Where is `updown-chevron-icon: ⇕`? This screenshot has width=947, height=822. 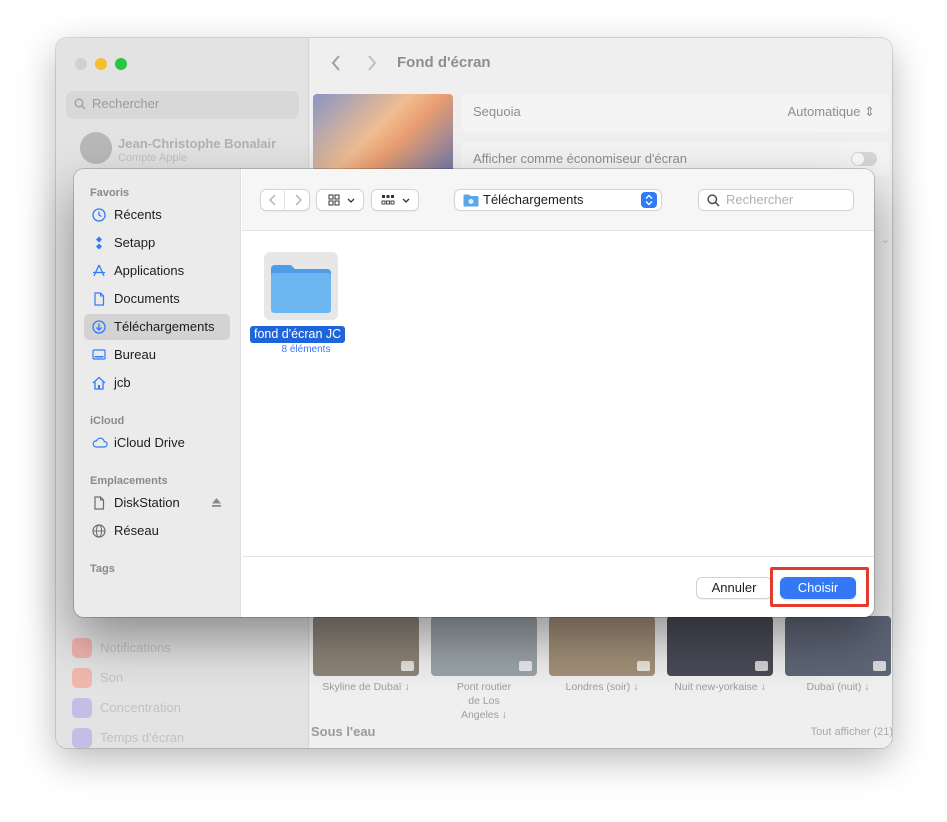
updown-chevron-icon: ⇕ is located at coordinates (869, 111).